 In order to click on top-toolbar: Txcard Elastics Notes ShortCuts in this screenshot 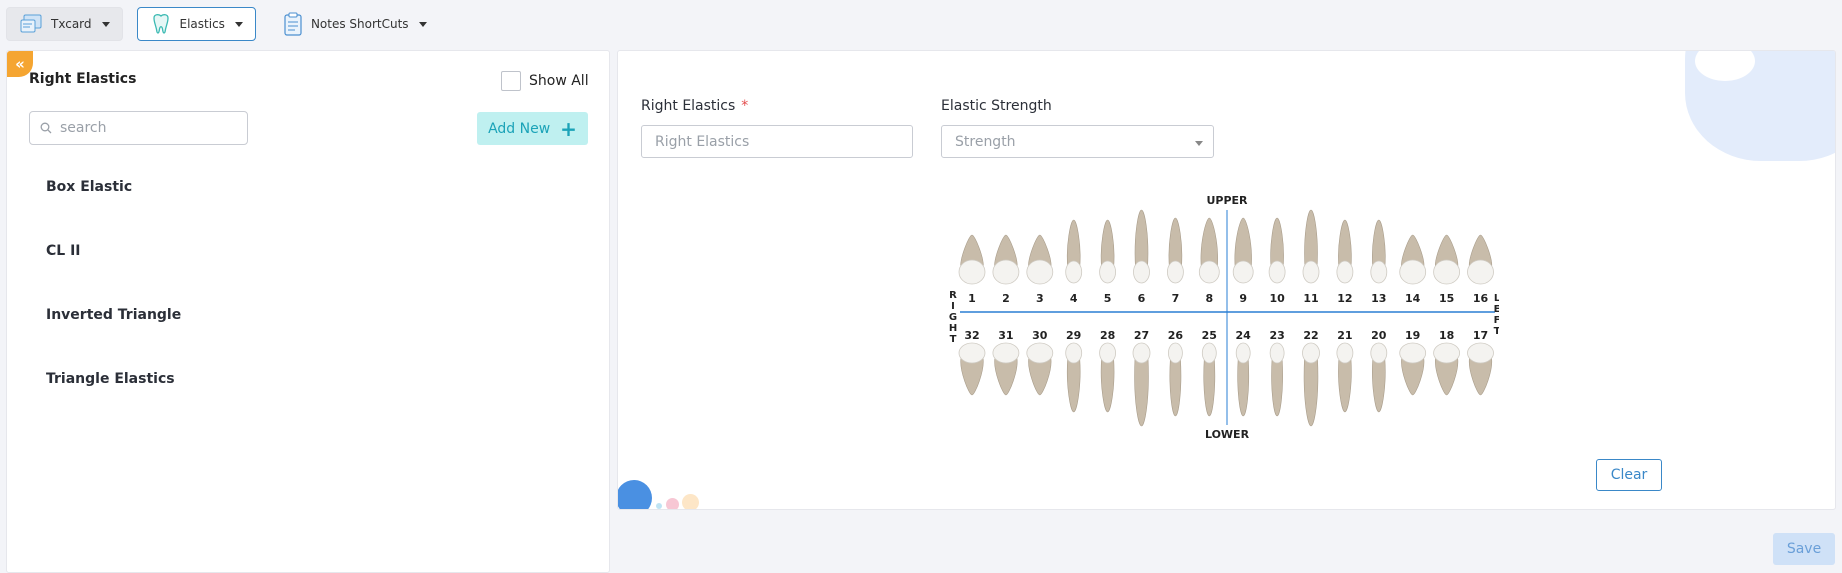, I will do `click(921, 24)`.